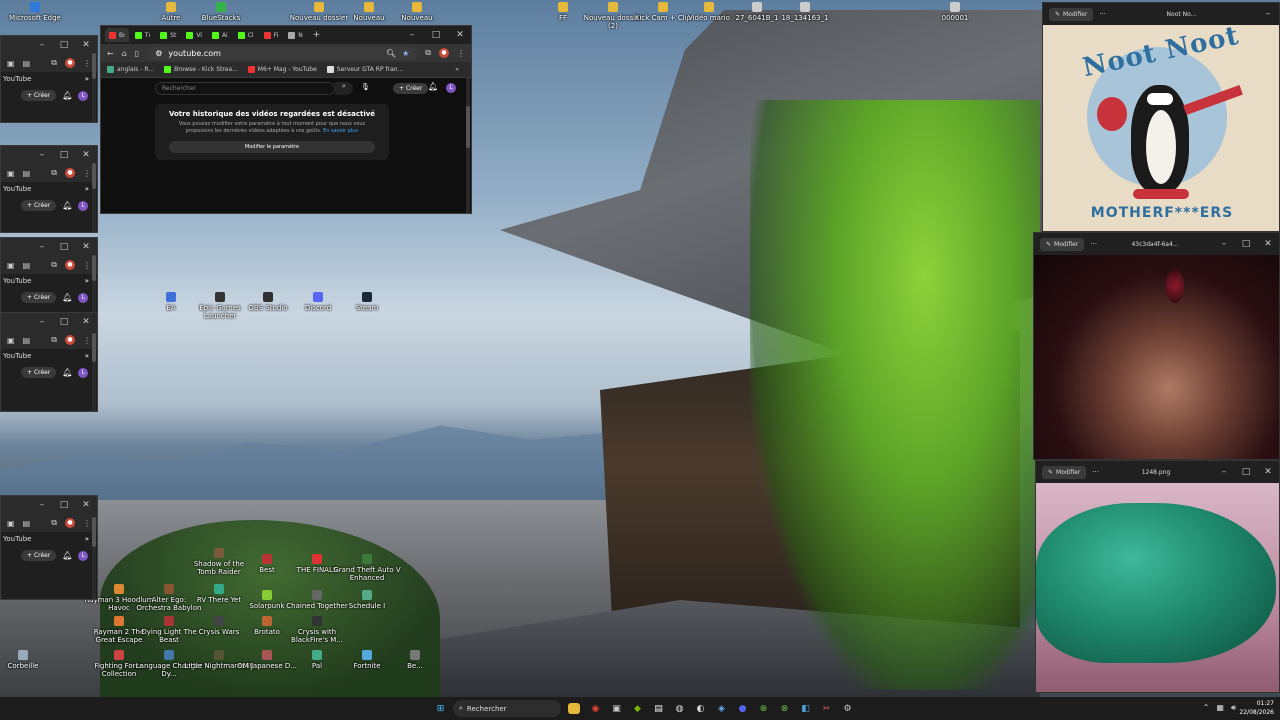 This screenshot has height=720, width=1280. I want to click on bookmark-star-icon: ★, so click(405, 53).